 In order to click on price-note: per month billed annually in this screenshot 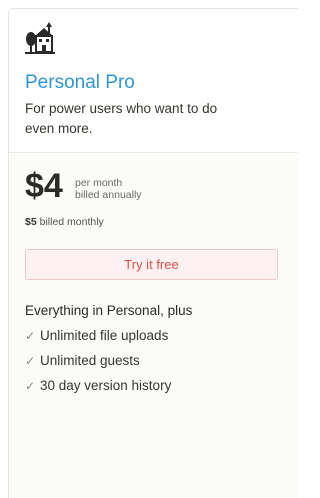, I will do `click(108, 189)`.